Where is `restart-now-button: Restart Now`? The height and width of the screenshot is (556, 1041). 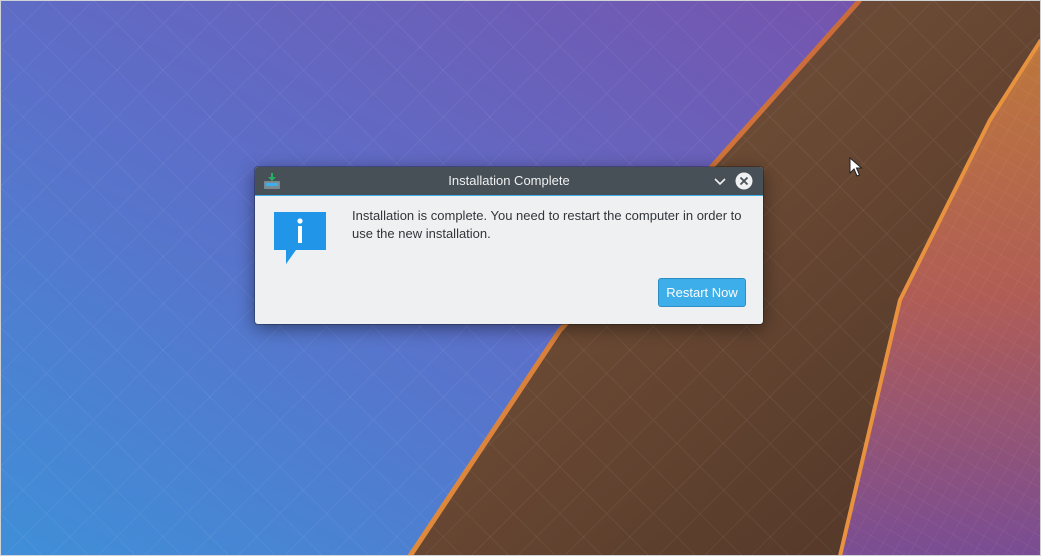 restart-now-button: Restart Now is located at coordinates (702, 292).